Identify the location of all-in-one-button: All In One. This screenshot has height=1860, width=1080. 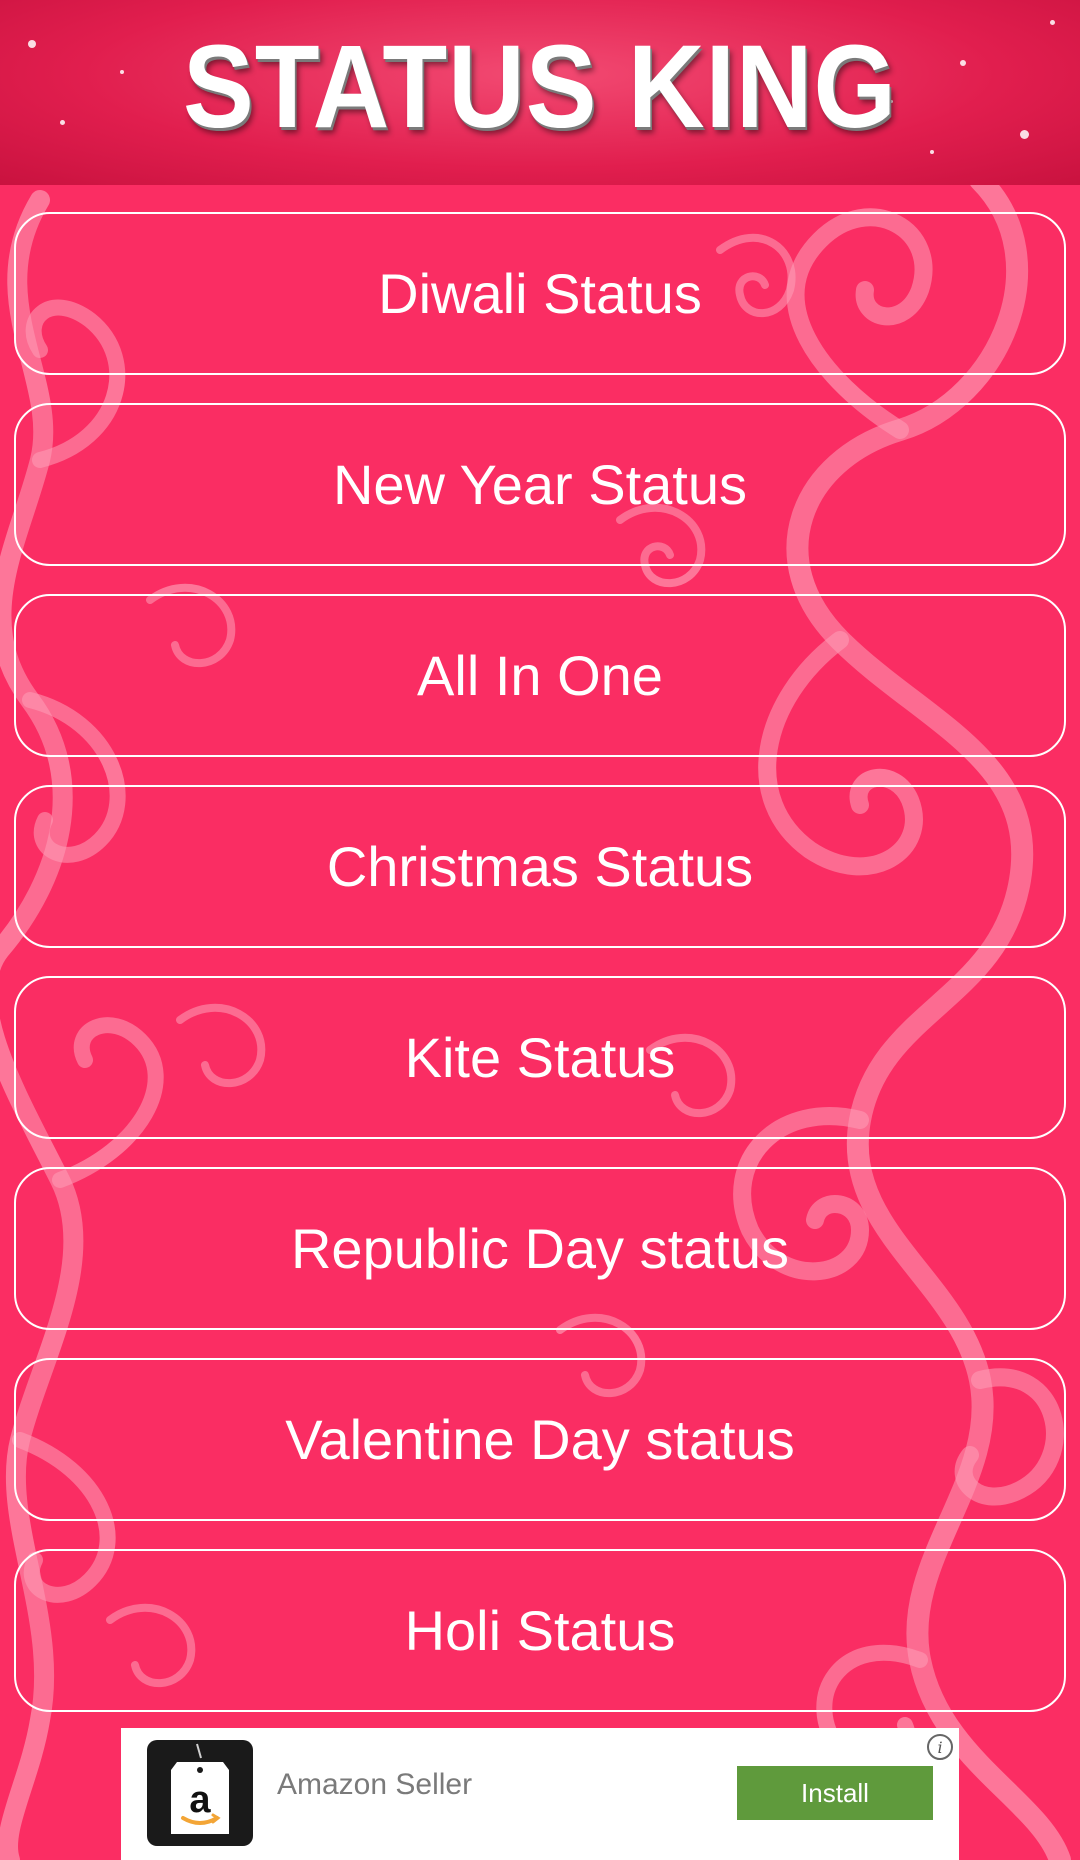
(540, 675).